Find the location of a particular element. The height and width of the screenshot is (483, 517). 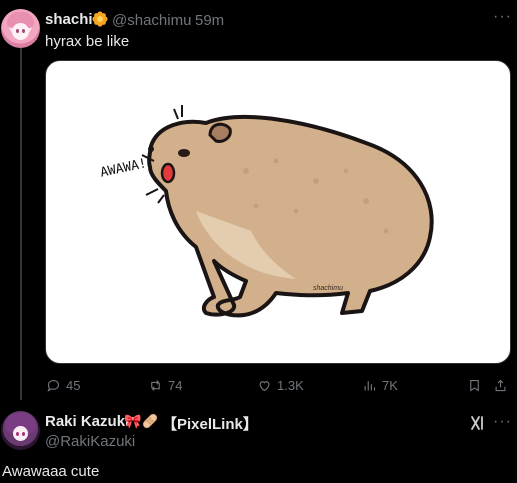

repost-icon is located at coordinates (155, 385).